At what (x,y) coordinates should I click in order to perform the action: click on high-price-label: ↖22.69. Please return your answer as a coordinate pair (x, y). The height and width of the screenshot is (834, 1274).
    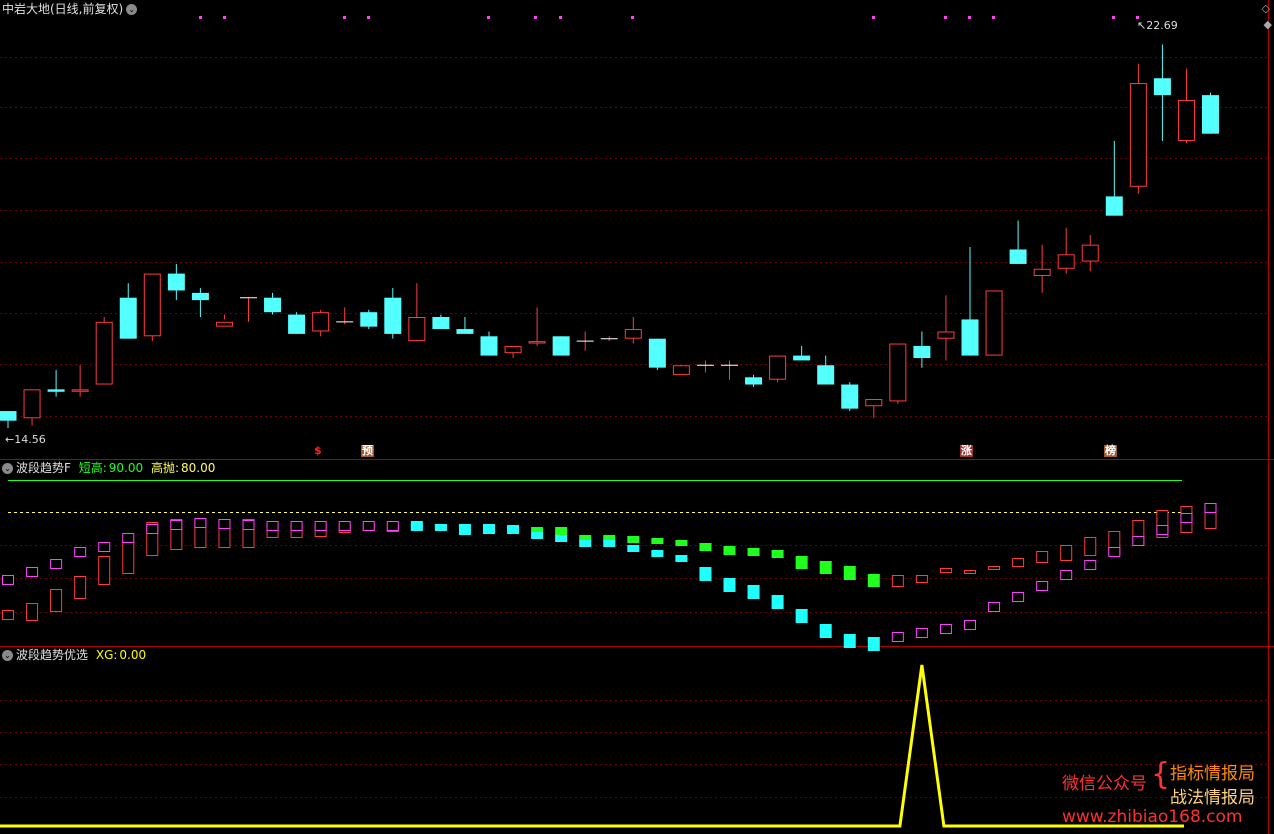
    Looking at the image, I should click on (1157, 25).